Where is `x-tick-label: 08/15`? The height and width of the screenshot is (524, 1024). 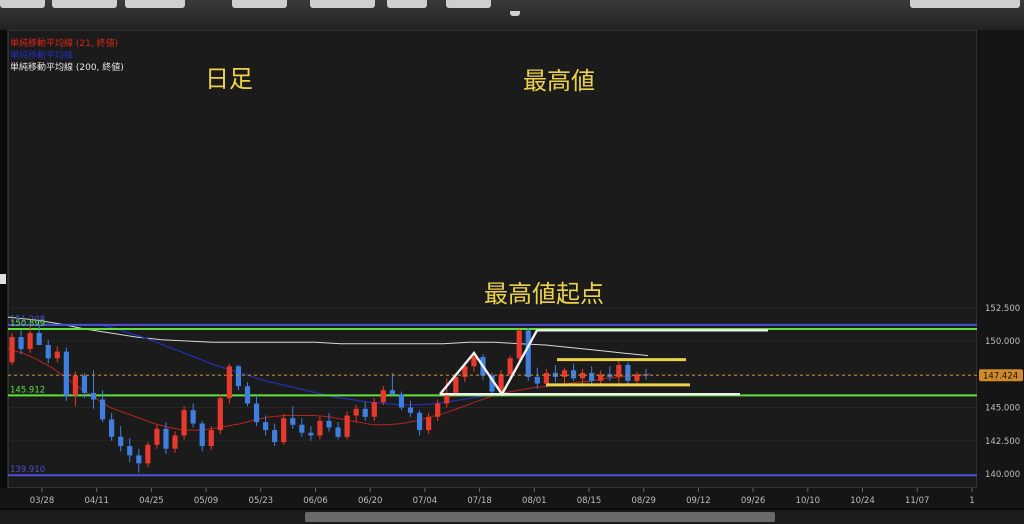
x-tick-label: 08/15 is located at coordinates (589, 501).